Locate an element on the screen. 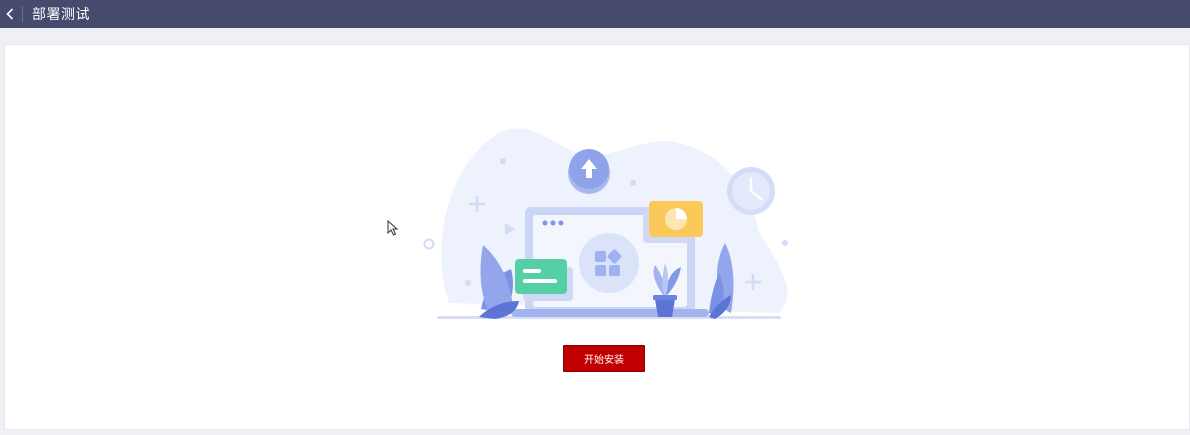  start-install-button: 开始安装 is located at coordinates (604, 358).